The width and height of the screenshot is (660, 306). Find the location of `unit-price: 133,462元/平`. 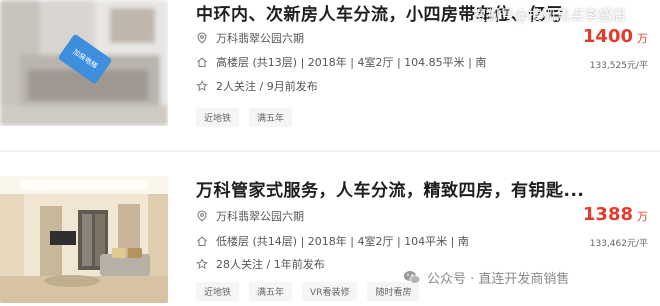

unit-price: 133,462元/平 is located at coordinates (618, 244).